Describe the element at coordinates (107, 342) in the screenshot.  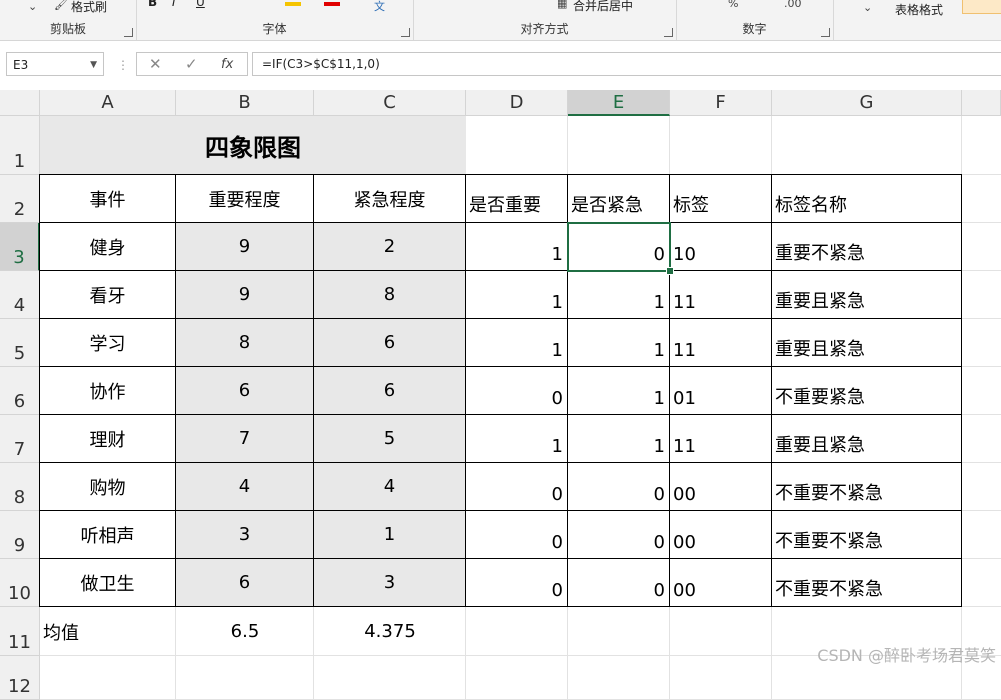
I see `data-cell-r5-c1: 学习` at that location.